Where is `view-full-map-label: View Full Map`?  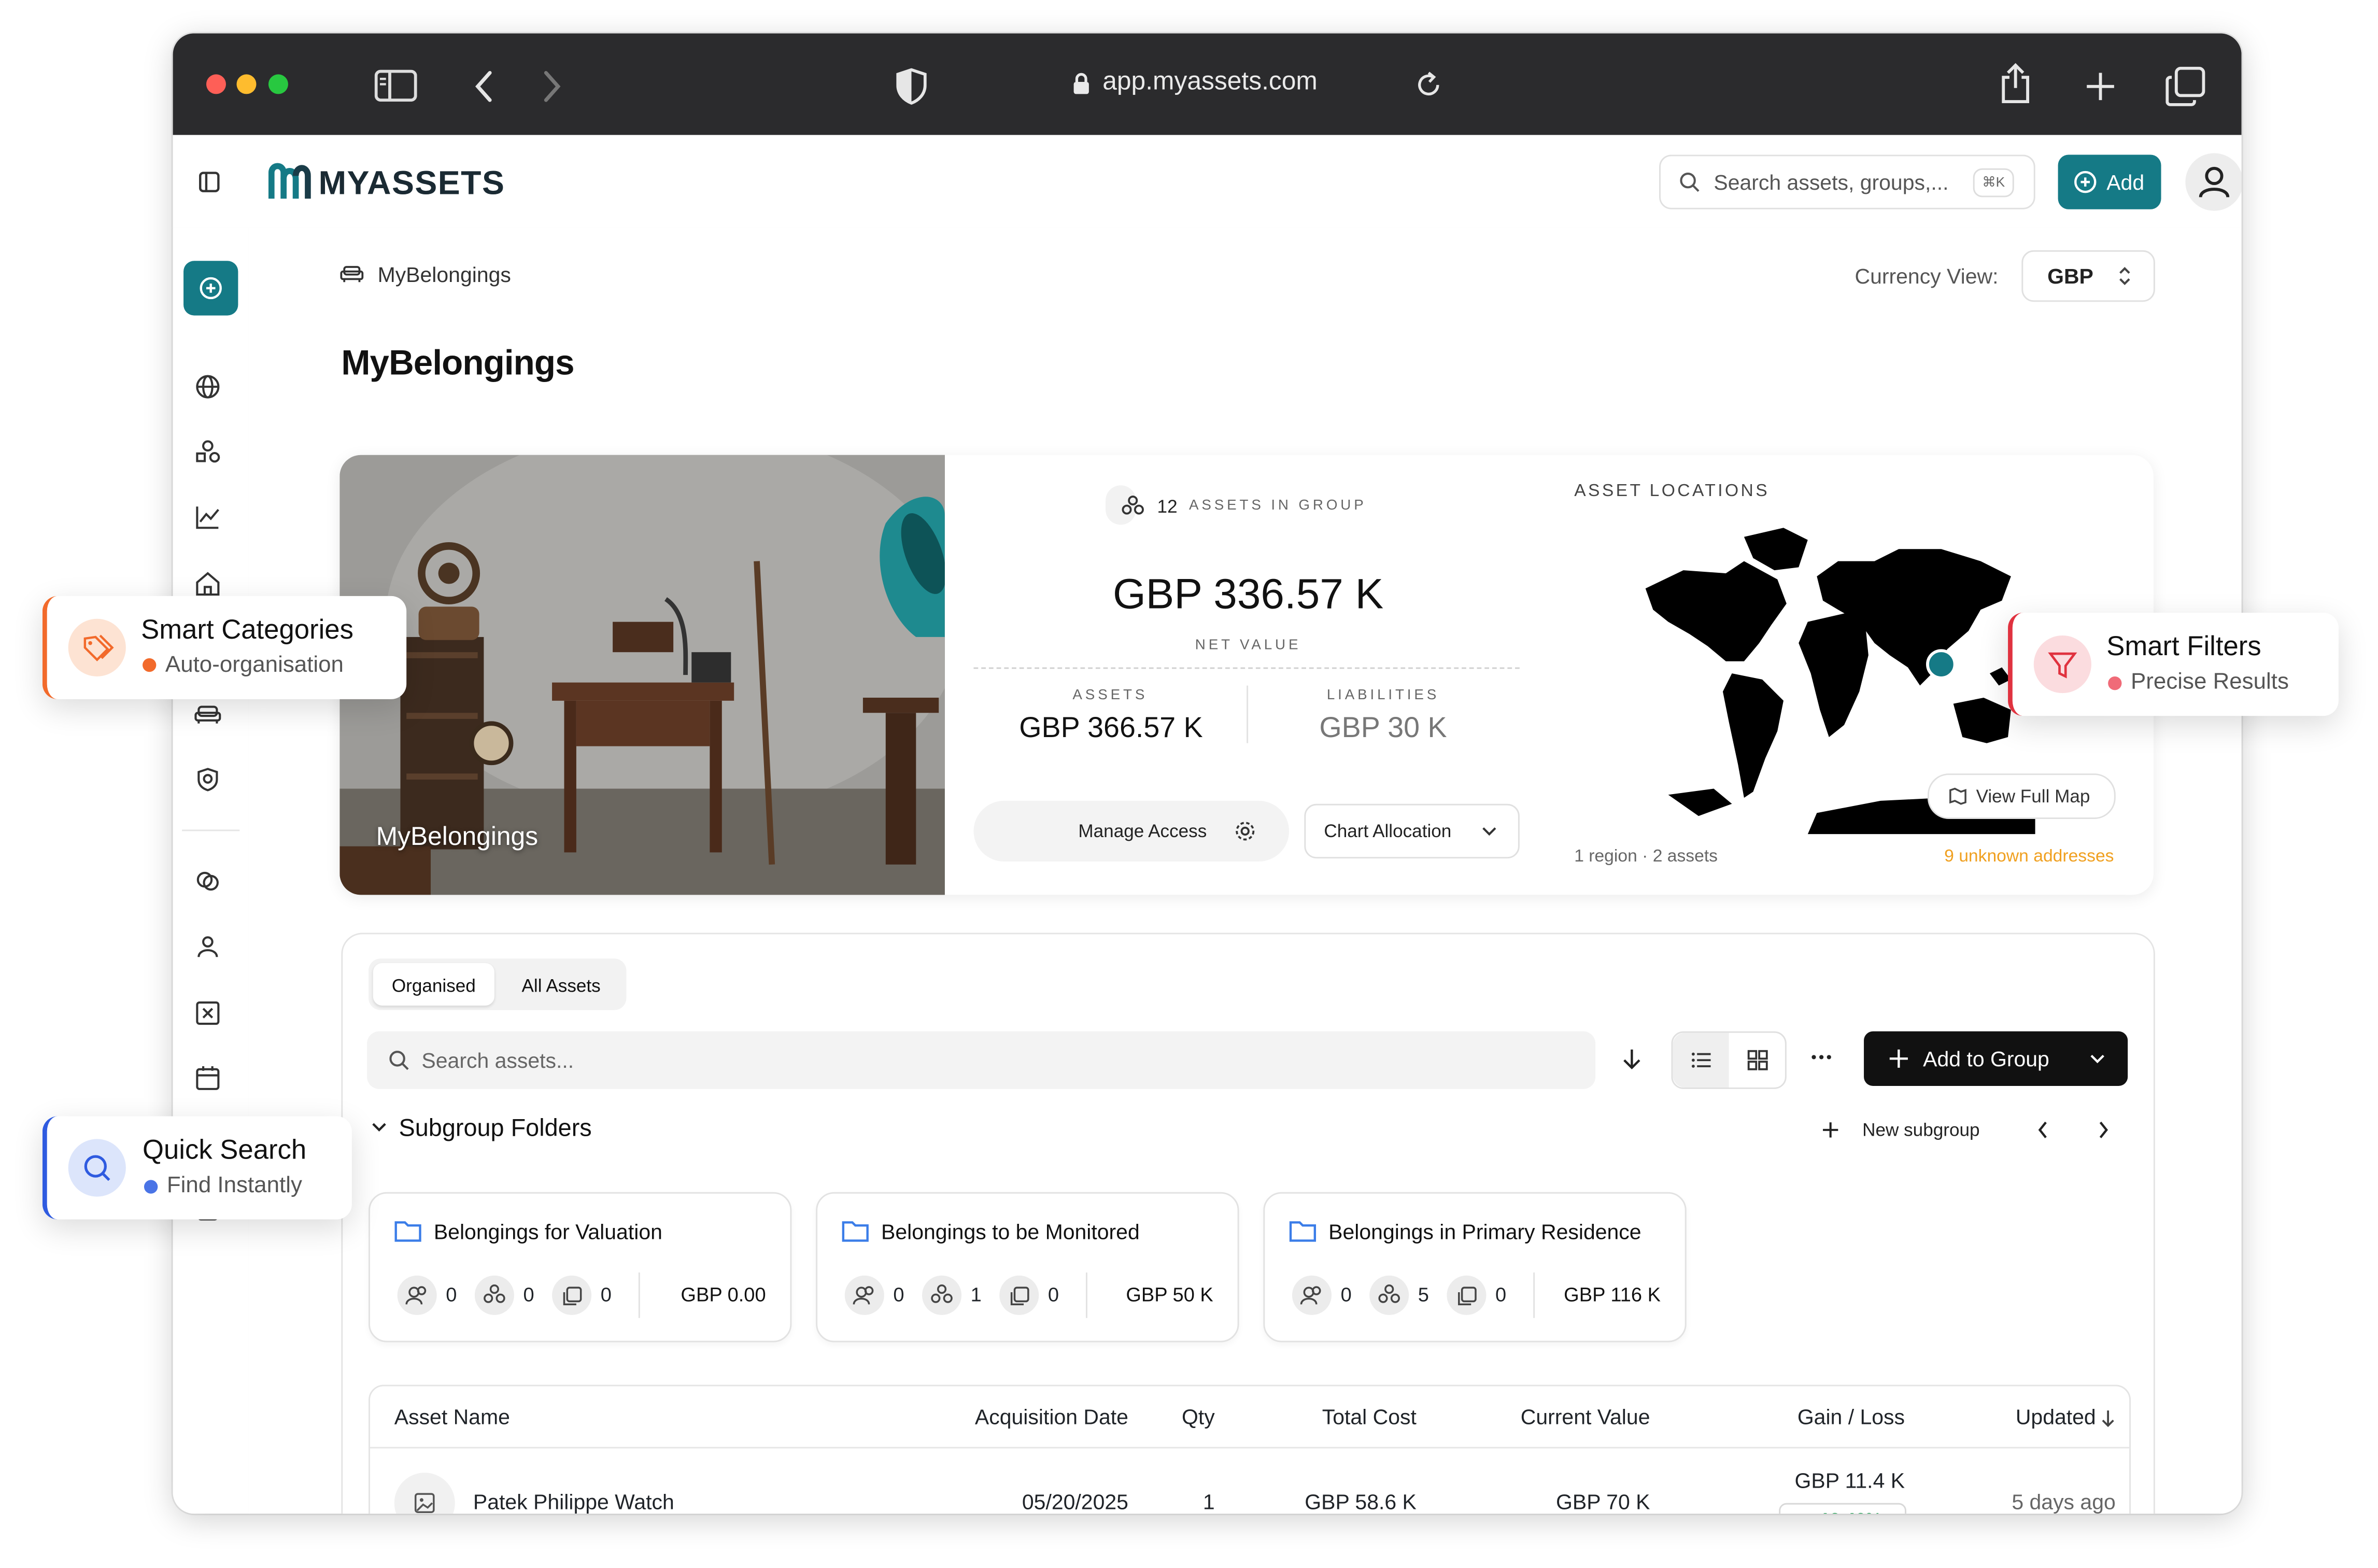
view-full-map-label: View Full Map is located at coordinates (2033, 796).